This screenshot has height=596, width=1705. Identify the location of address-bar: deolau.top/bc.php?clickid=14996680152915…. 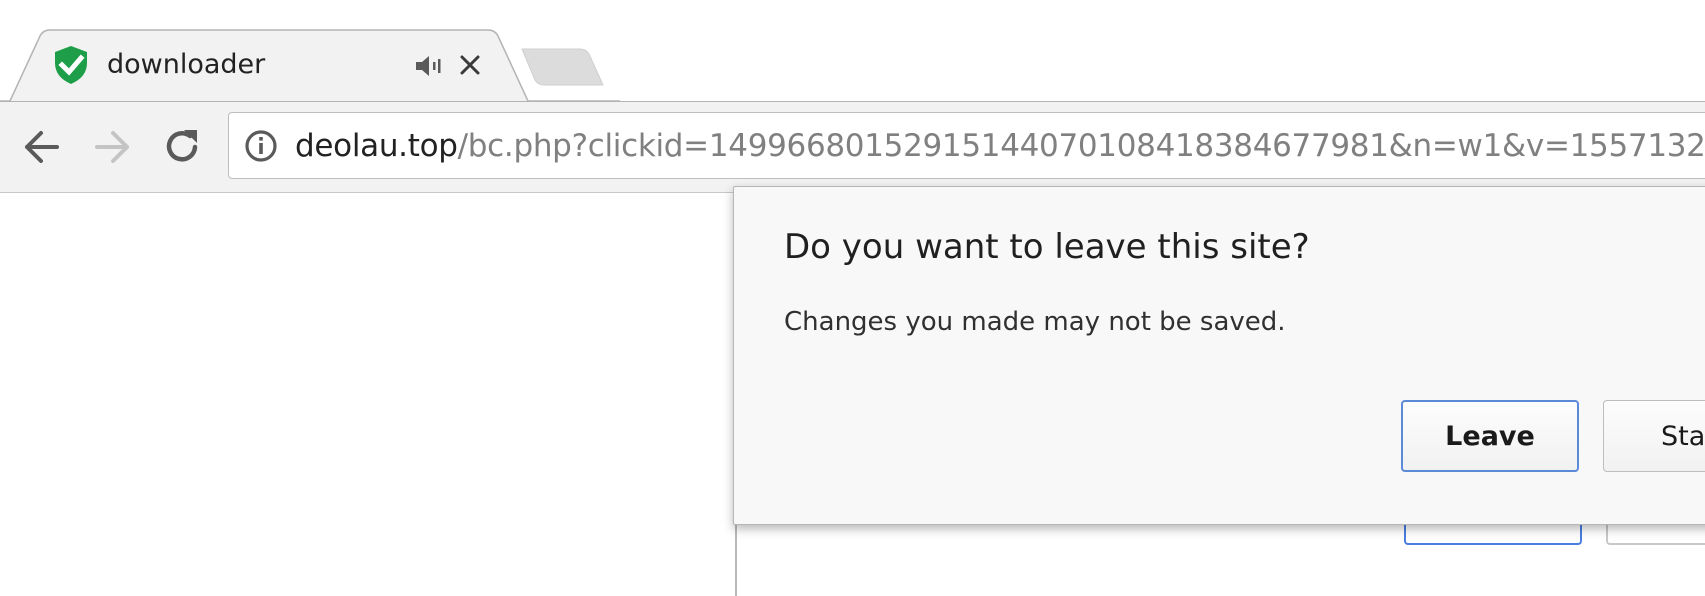
(966, 145).